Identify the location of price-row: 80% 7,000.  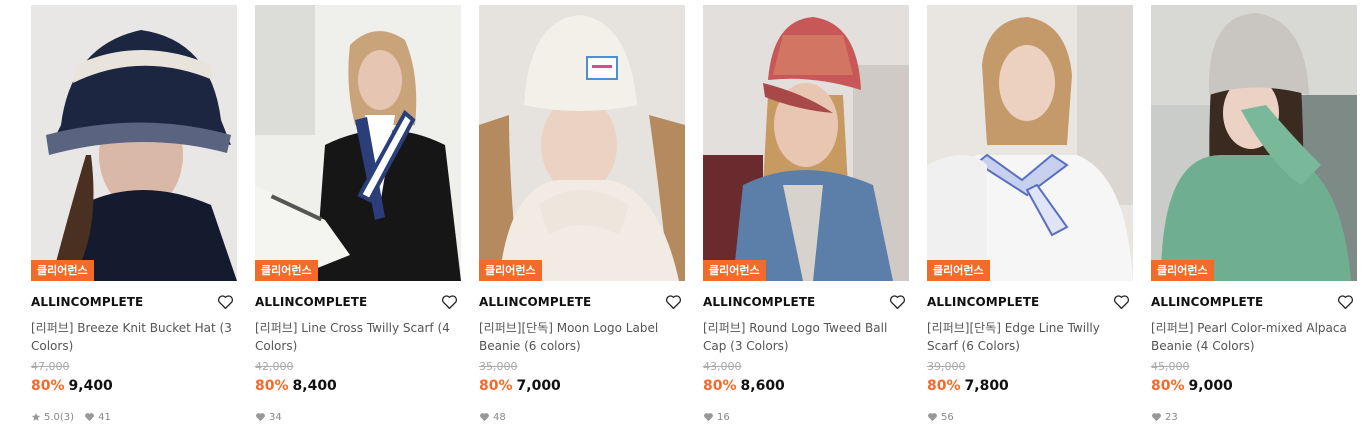
(582, 386).